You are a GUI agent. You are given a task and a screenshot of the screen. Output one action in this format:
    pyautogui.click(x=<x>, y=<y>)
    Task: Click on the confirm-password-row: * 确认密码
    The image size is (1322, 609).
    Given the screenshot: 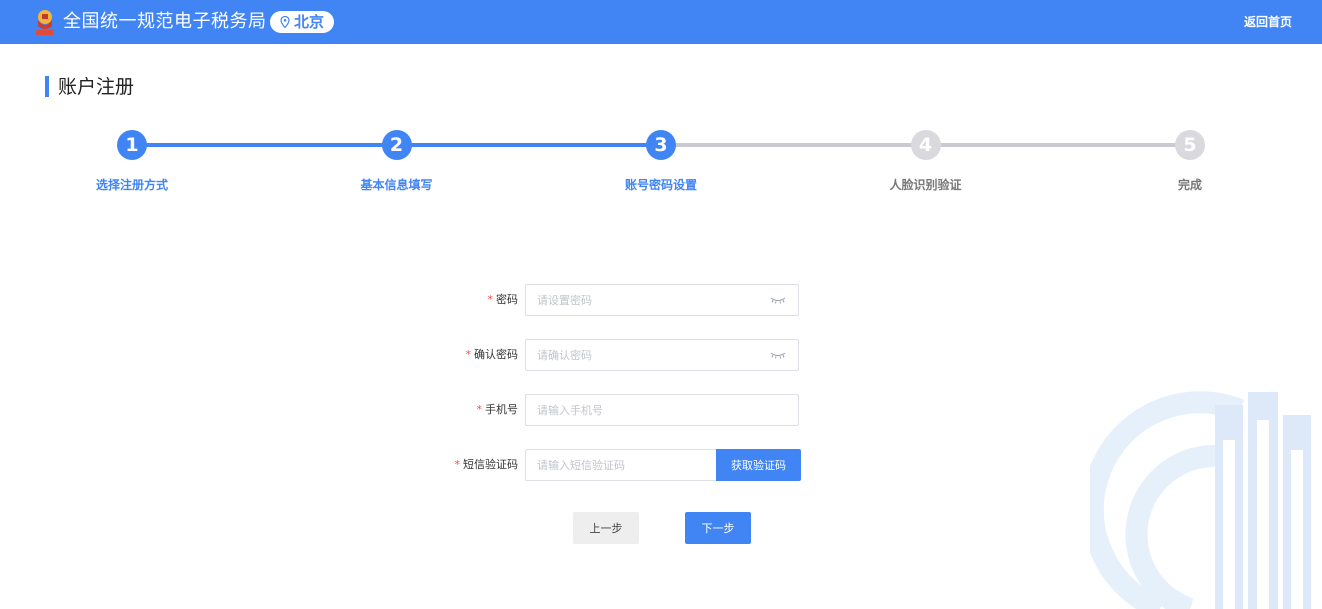 What is the action you would take?
    pyautogui.click(x=661, y=355)
    